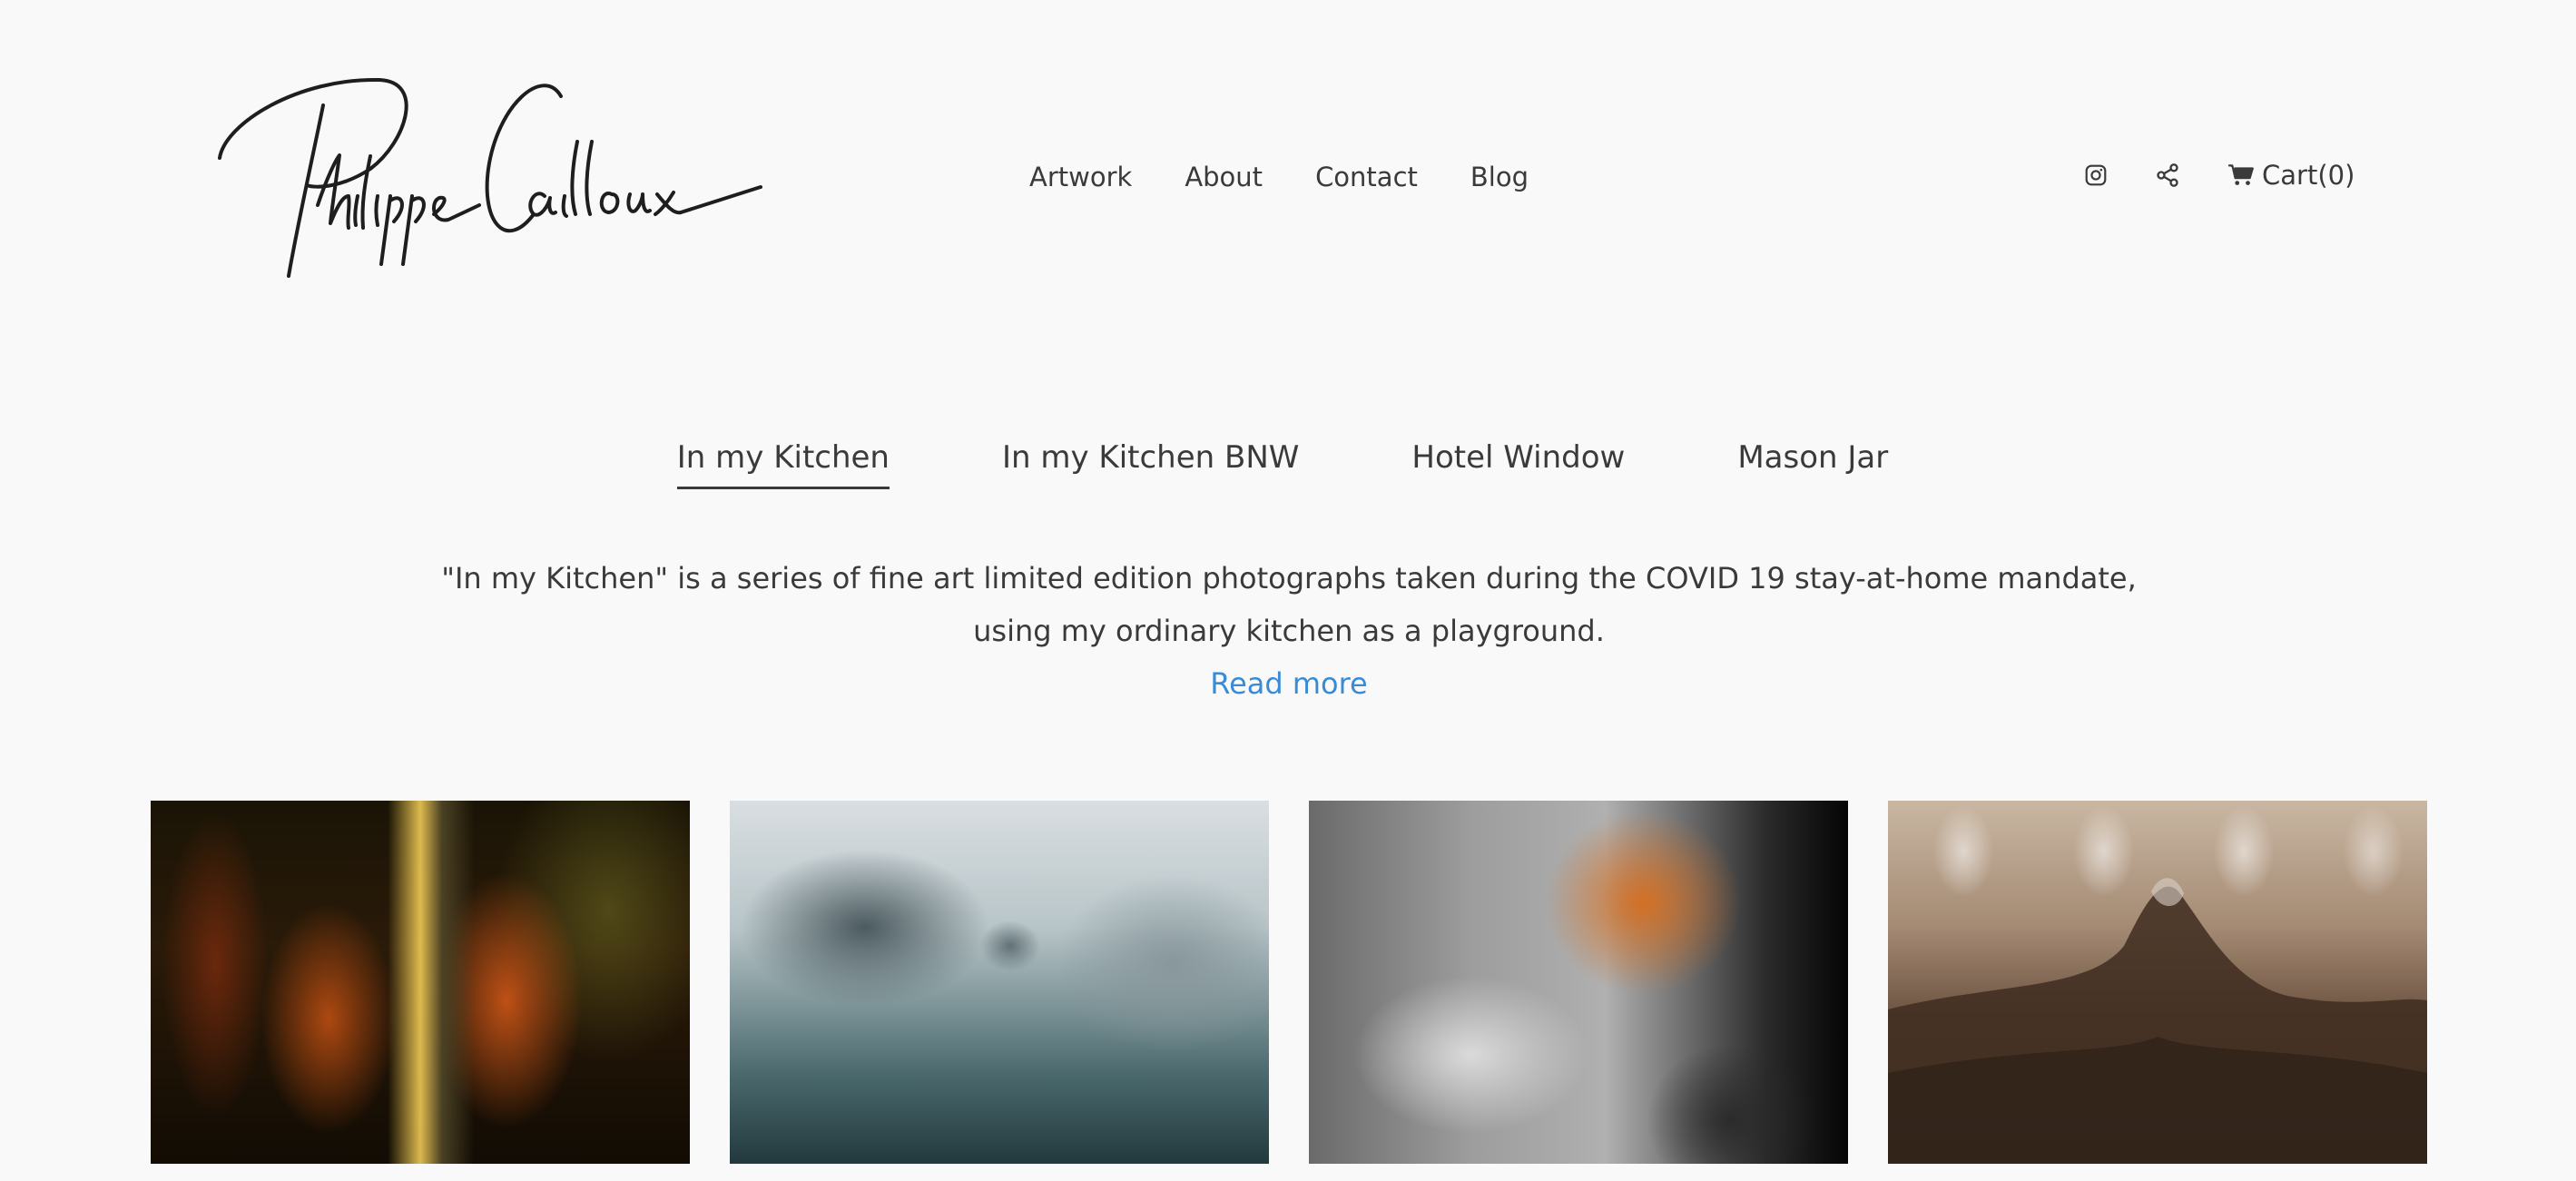 This screenshot has width=2576, height=1181. I want to click on main-nav: Artwork About Contact Blog, so click(1279, 177).